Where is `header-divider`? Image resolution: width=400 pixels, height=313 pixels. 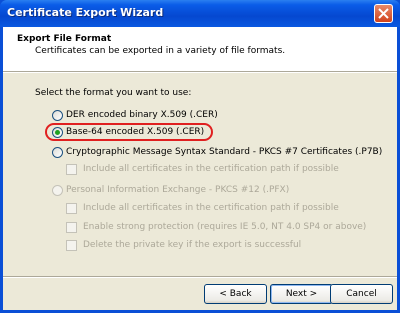
header-divider is located at coordinates (200, 72).